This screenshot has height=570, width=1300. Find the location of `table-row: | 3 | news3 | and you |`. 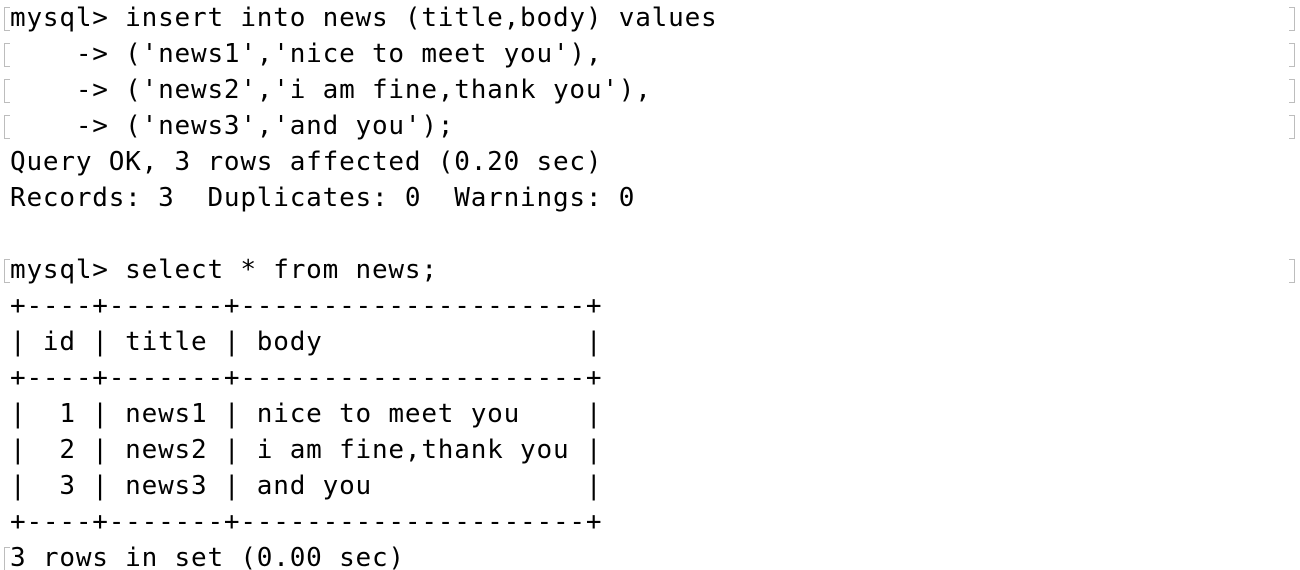

table-row: | 3 | news3 | and you | is located at coordinates (306, 486).